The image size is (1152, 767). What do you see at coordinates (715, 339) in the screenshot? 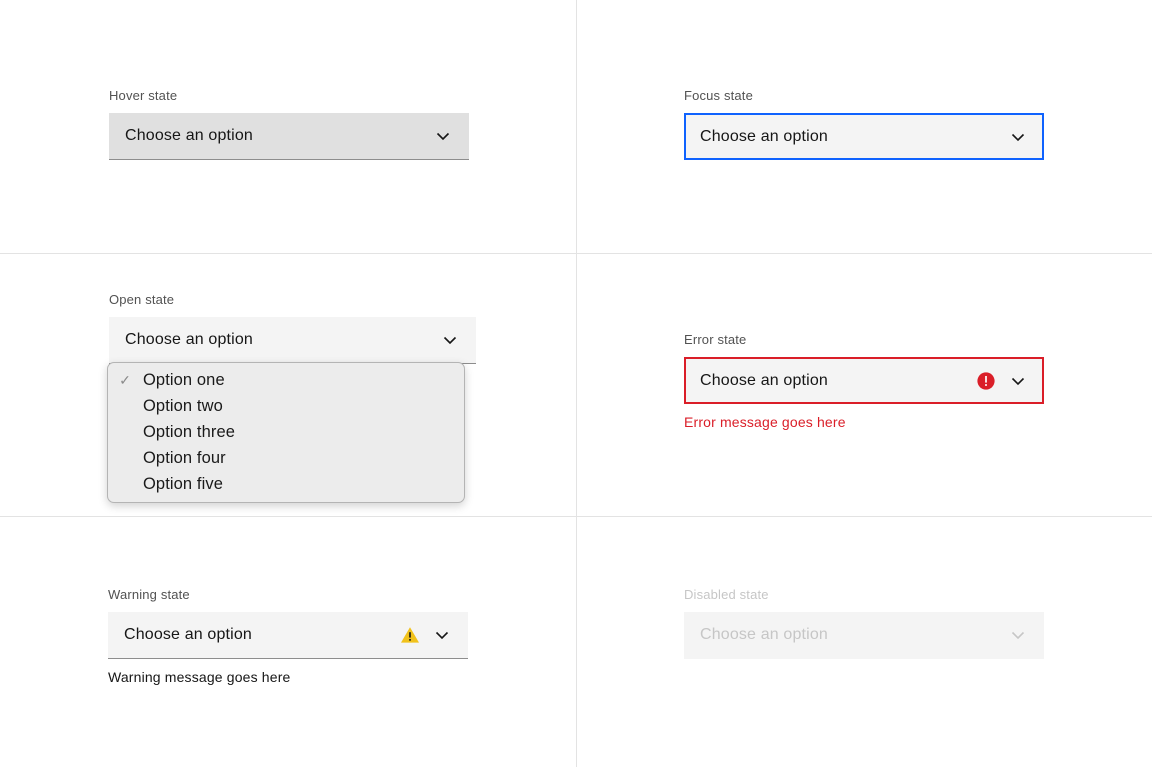
I see `select-error-label: Error state` at bounding box center [715, 339].